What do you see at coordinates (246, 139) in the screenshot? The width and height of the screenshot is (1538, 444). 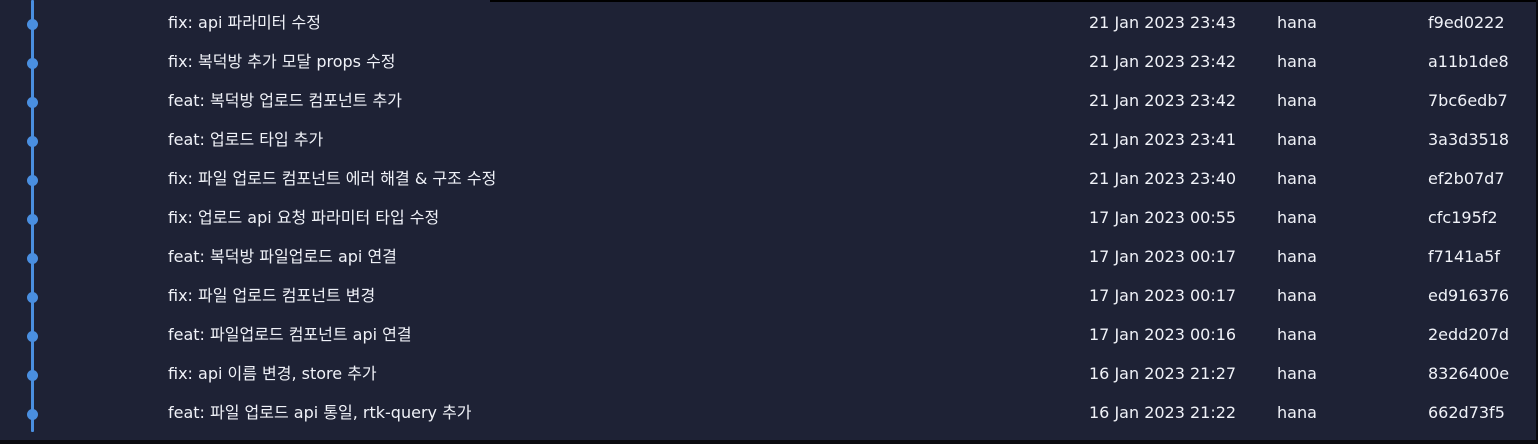 I see `commit-message: feat: 업로드 타입 추가` at bounding box center [246, 139].